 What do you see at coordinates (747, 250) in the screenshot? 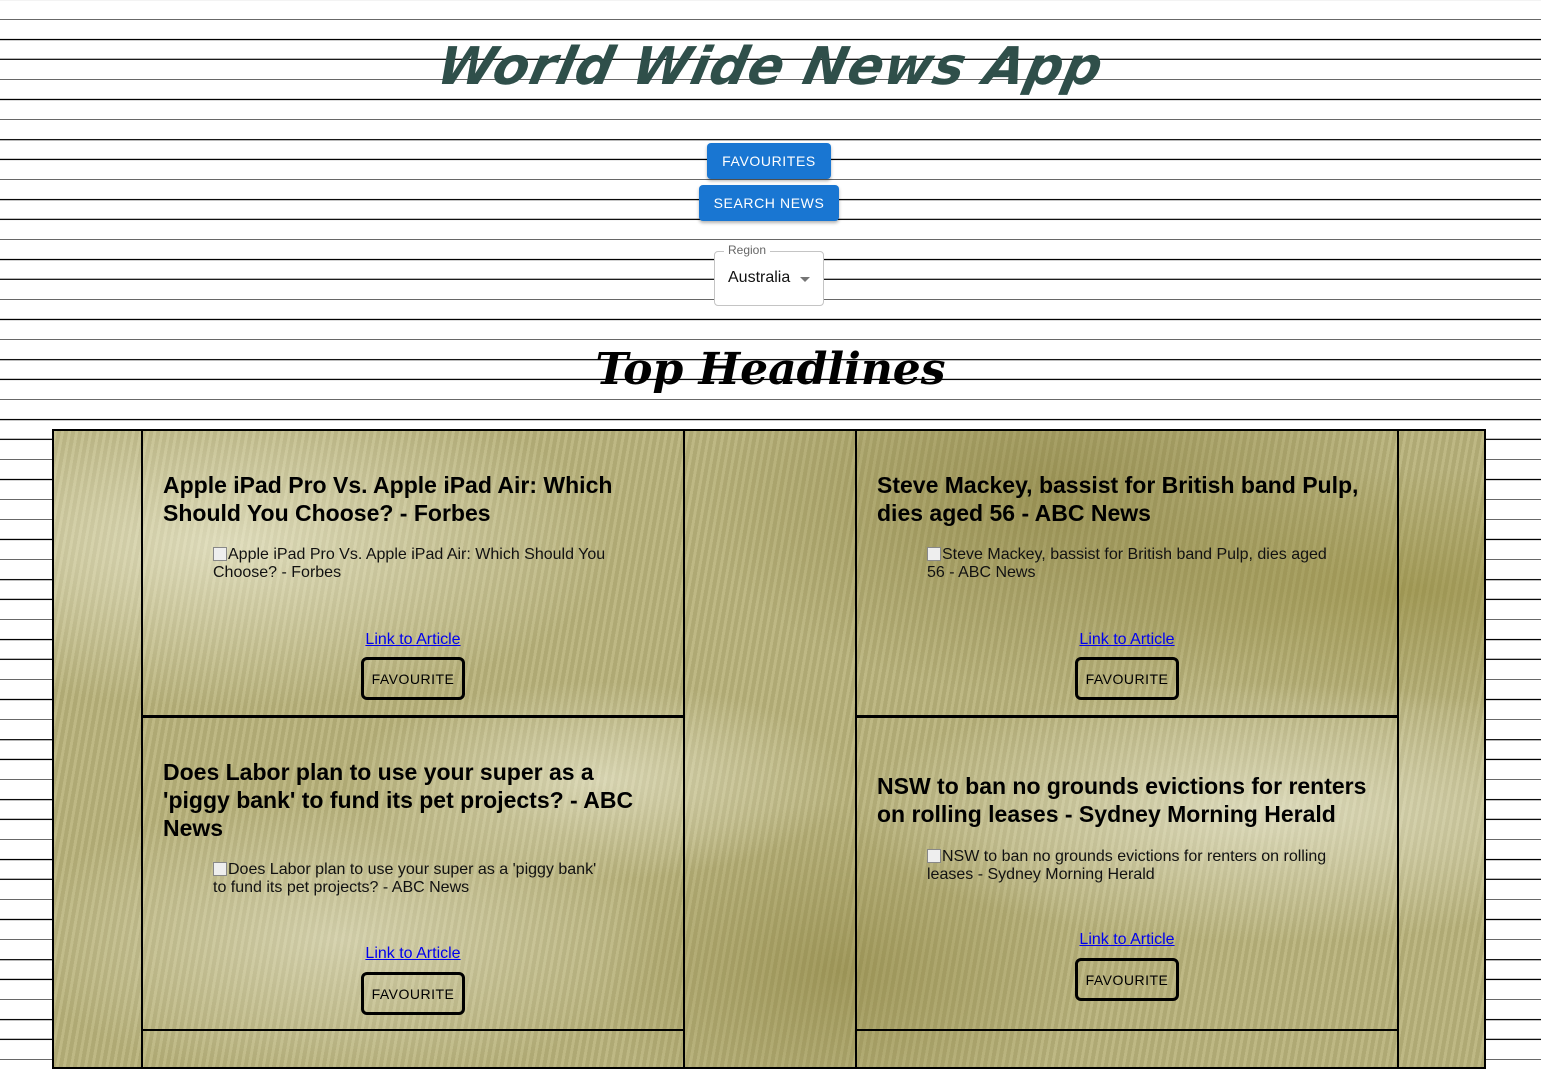
I see `region-label: Region` at bounding box center [747, 250].